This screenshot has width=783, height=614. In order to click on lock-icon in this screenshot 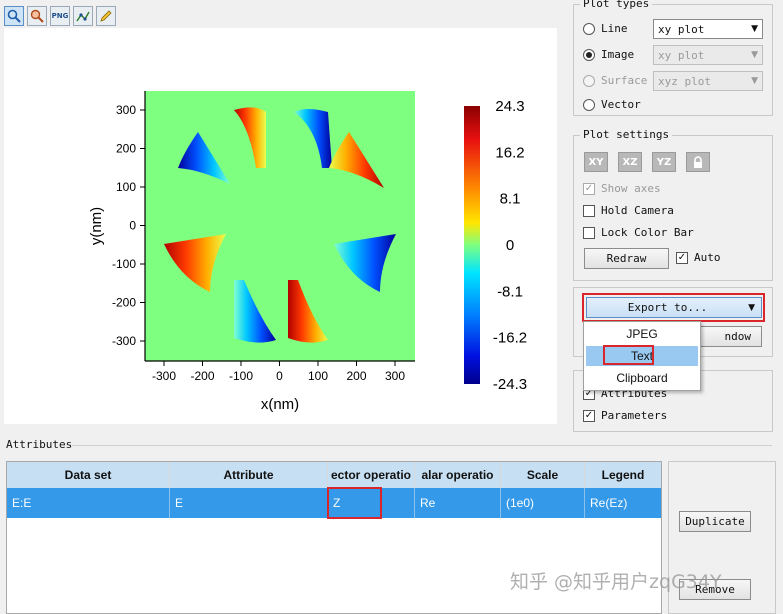, I will do `click(698, 161)`.